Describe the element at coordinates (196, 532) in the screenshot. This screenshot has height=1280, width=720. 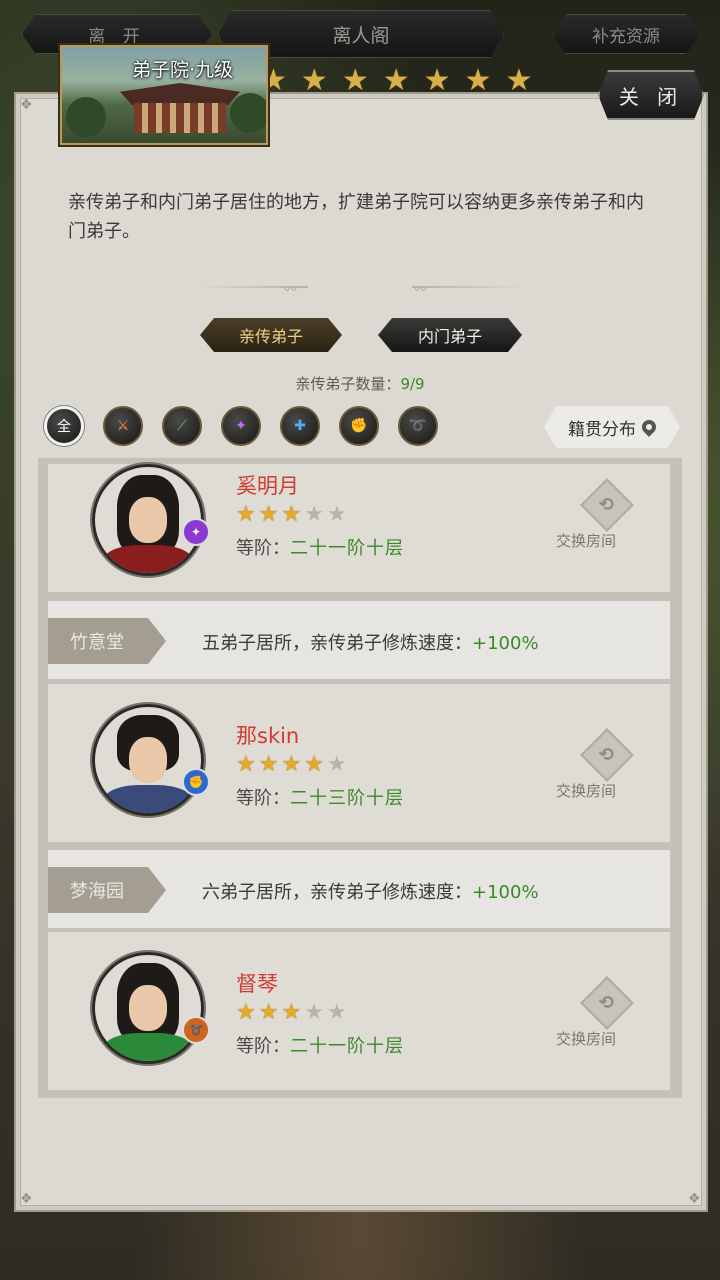
I see `spear-icon: ✦` at that location.